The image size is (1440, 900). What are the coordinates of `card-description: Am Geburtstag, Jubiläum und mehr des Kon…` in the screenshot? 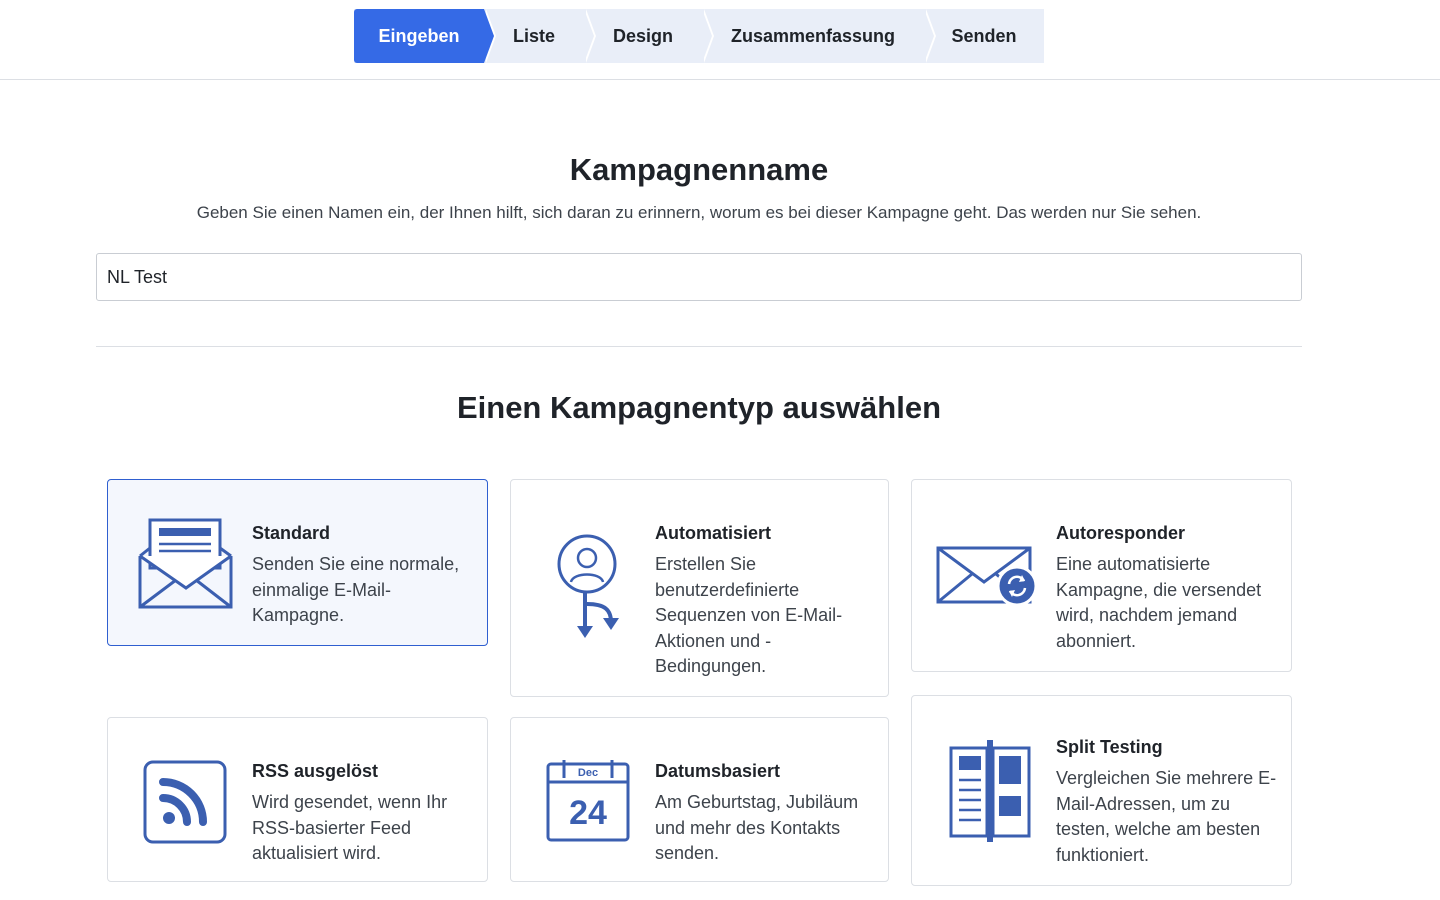 It's located at (757, 827).